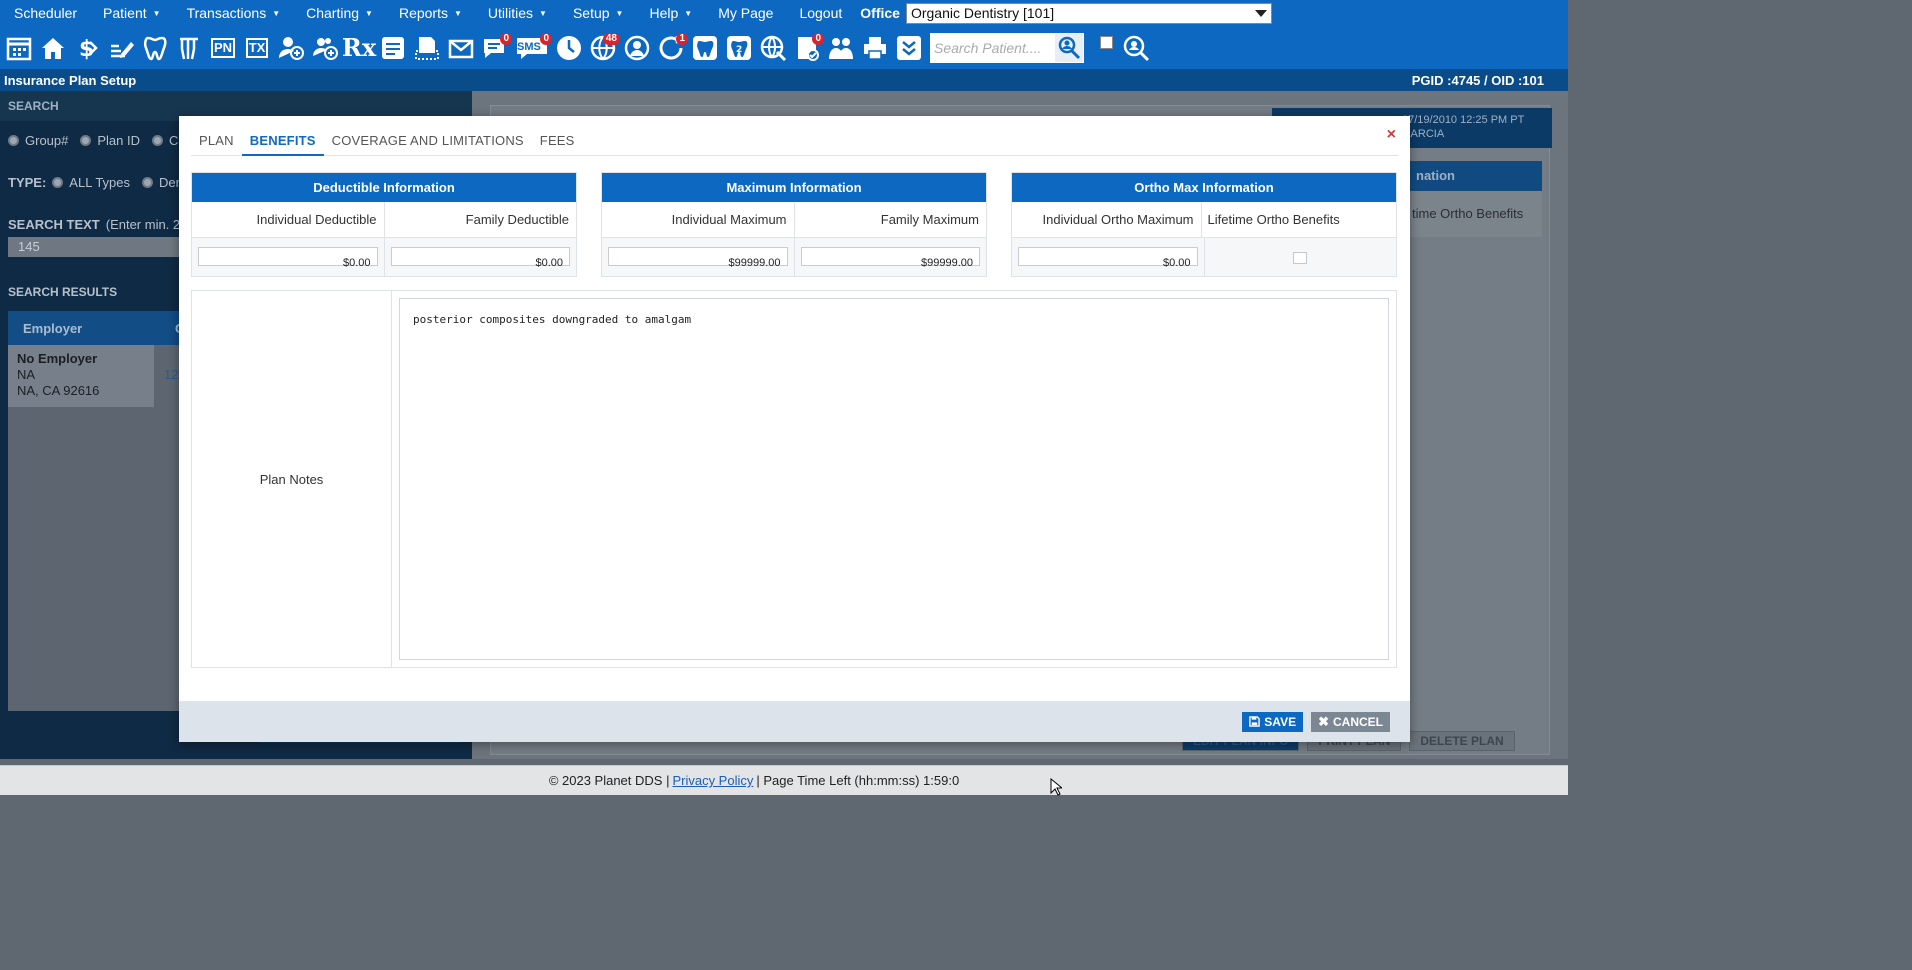 This screenshot has width=1912, height=970. What do you see at coordinates (158, 140) in the screenshot?
I see `radio-other` at bounding box center [158, 140].